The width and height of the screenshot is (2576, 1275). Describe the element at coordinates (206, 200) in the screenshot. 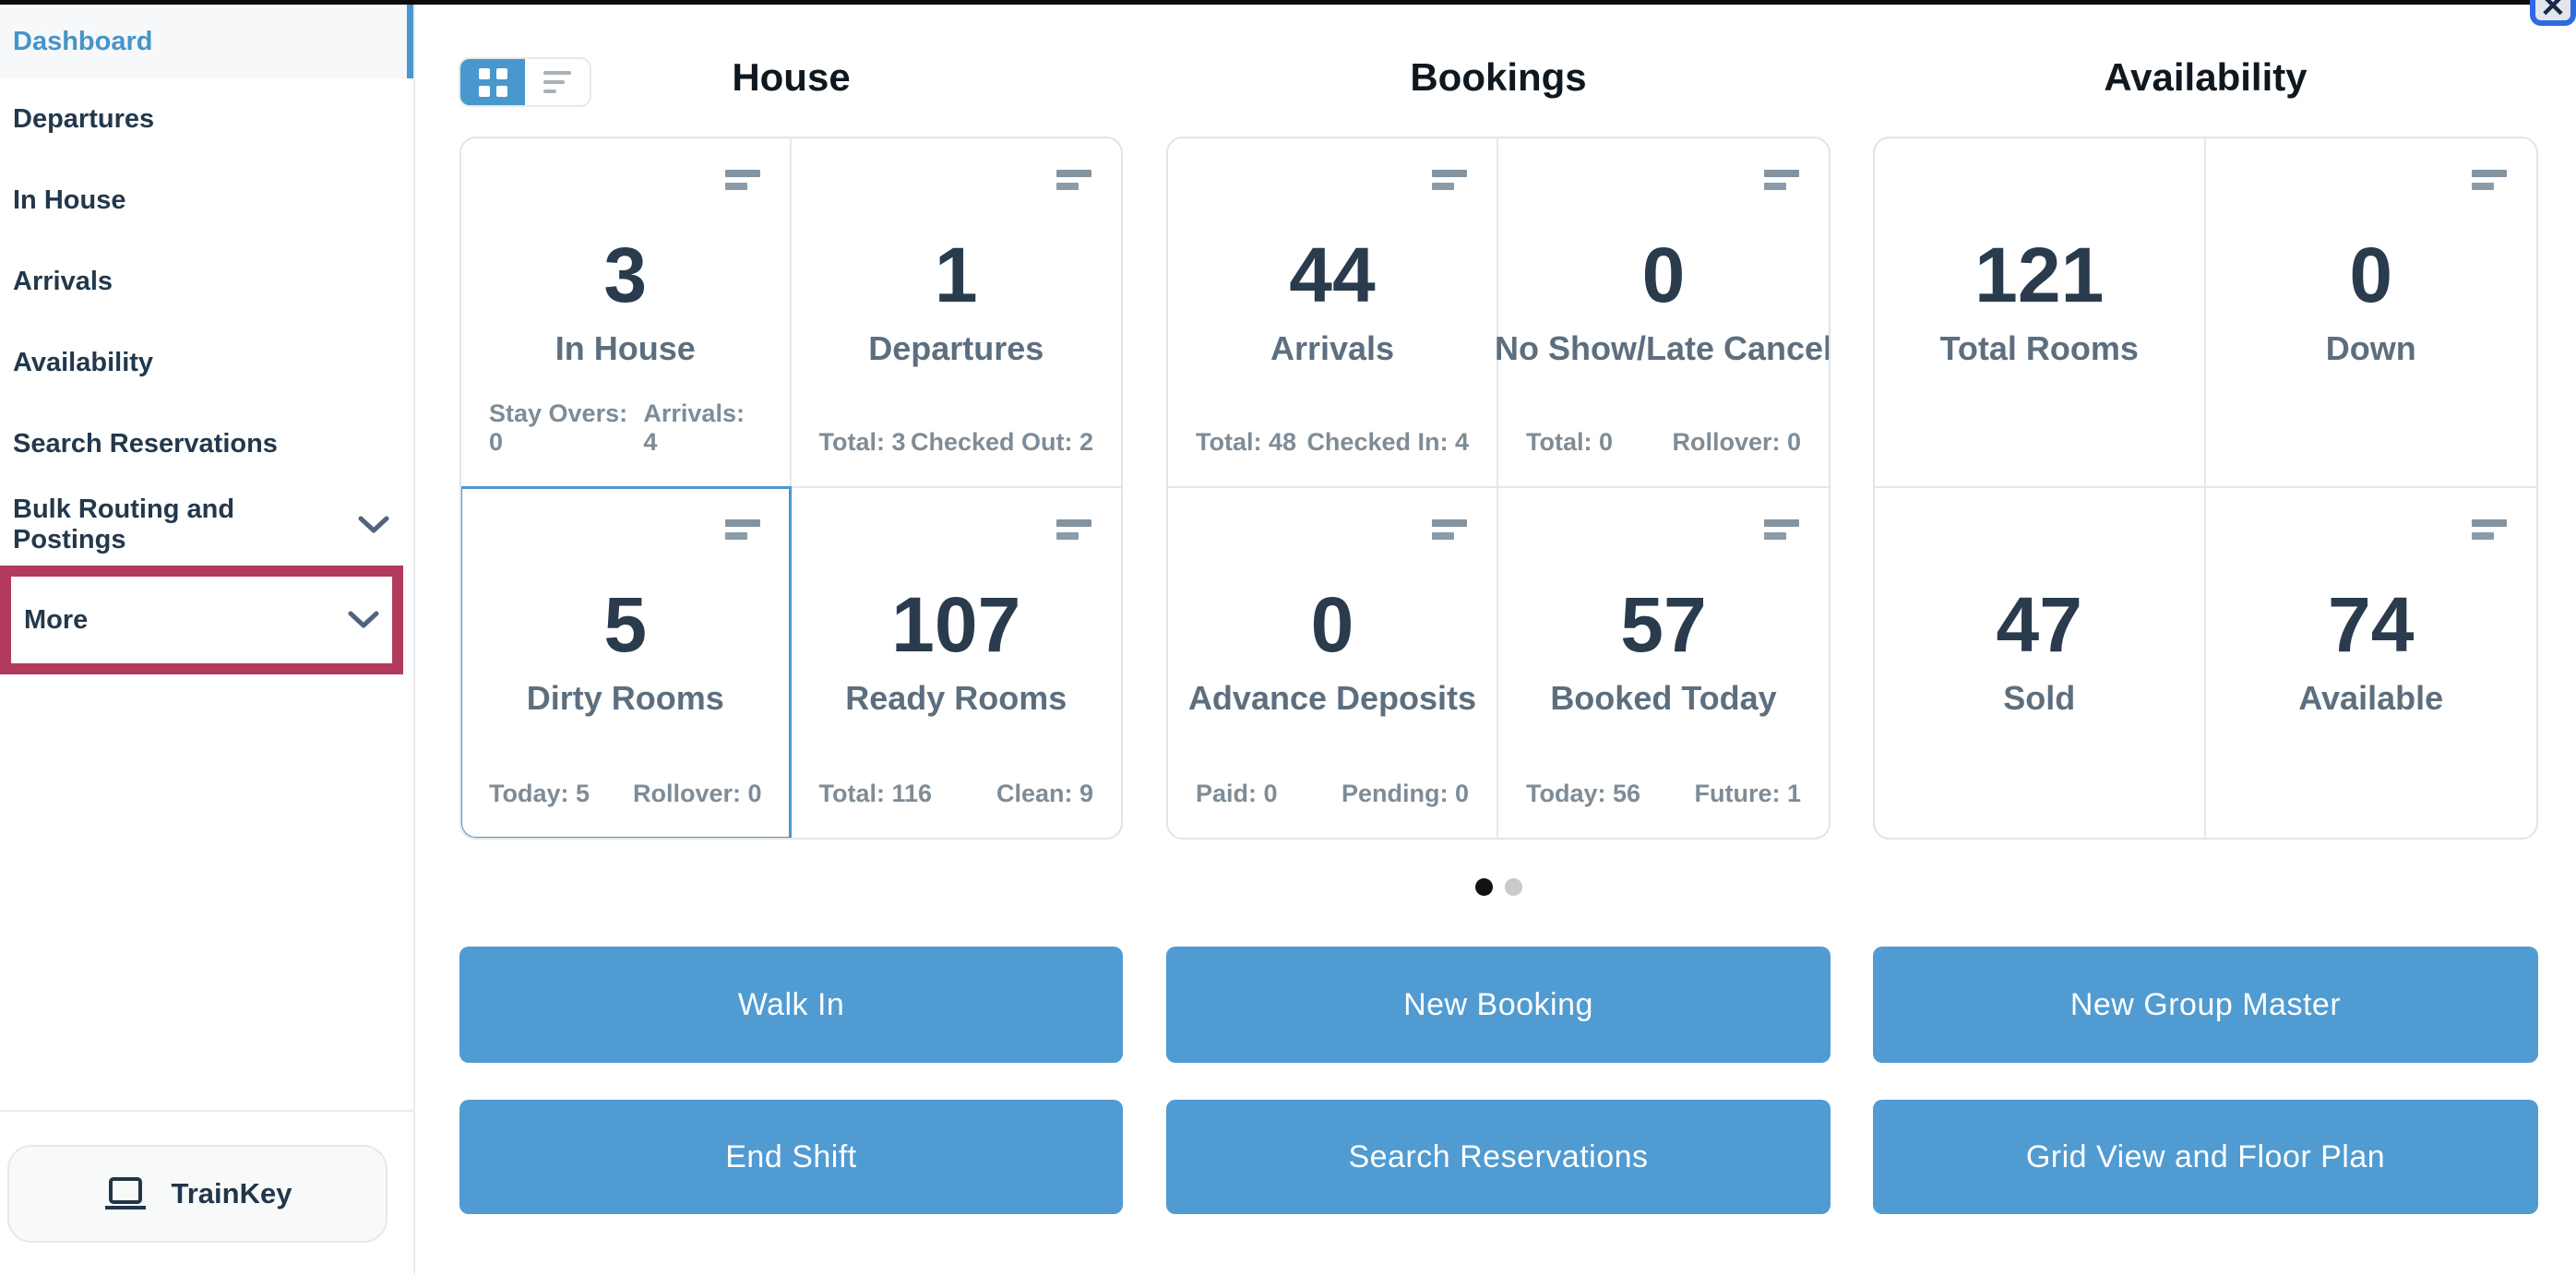

I see `sidebar-item-in-house: In House` at that location.